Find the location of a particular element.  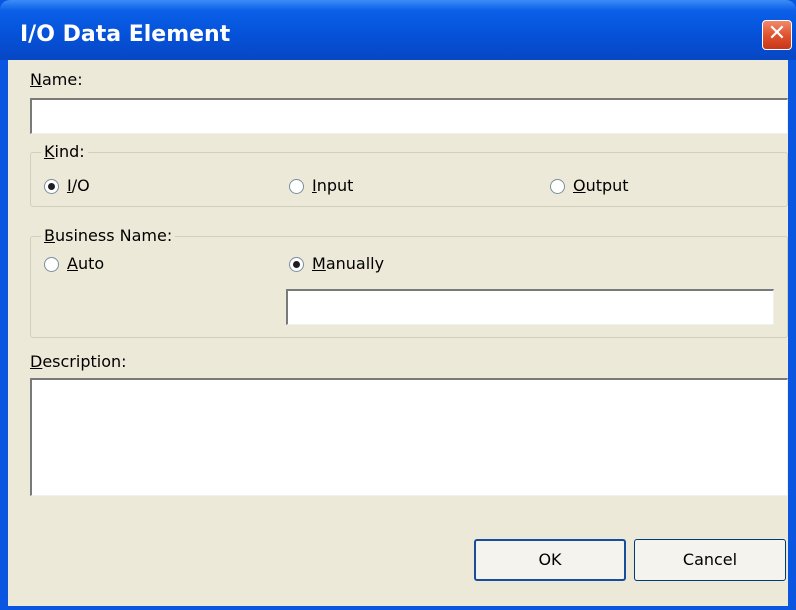

kind-output-radio is located at coordinates (557, 186).